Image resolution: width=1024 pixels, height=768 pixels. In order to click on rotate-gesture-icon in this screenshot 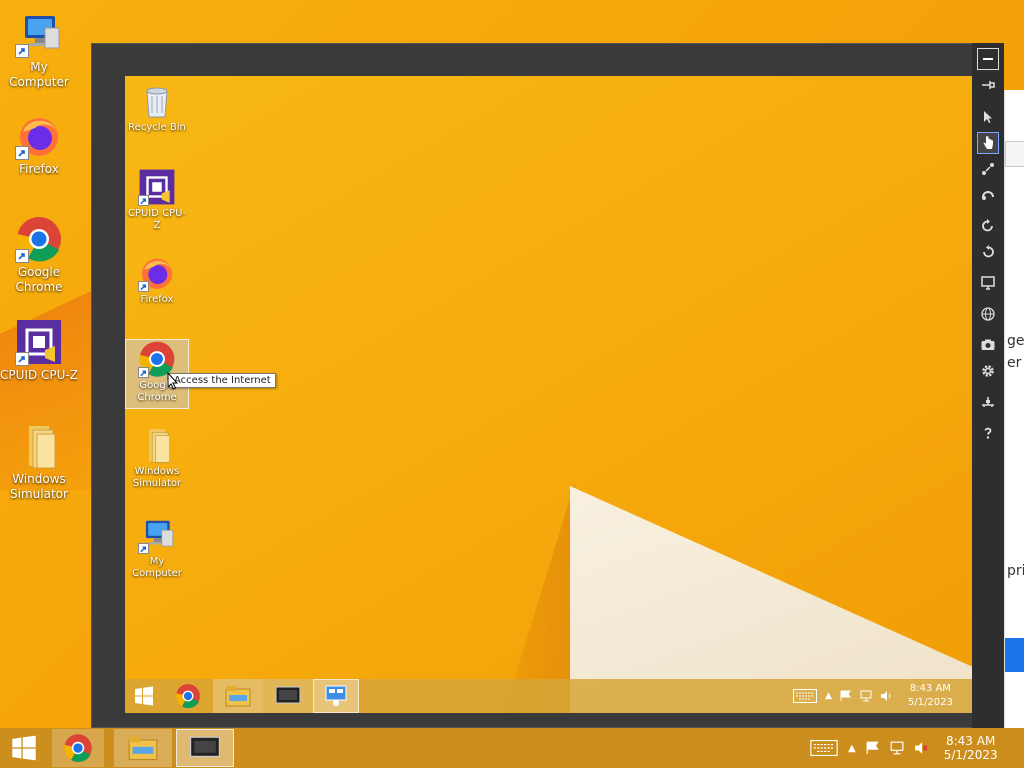, I will do `click(988, 195)`.